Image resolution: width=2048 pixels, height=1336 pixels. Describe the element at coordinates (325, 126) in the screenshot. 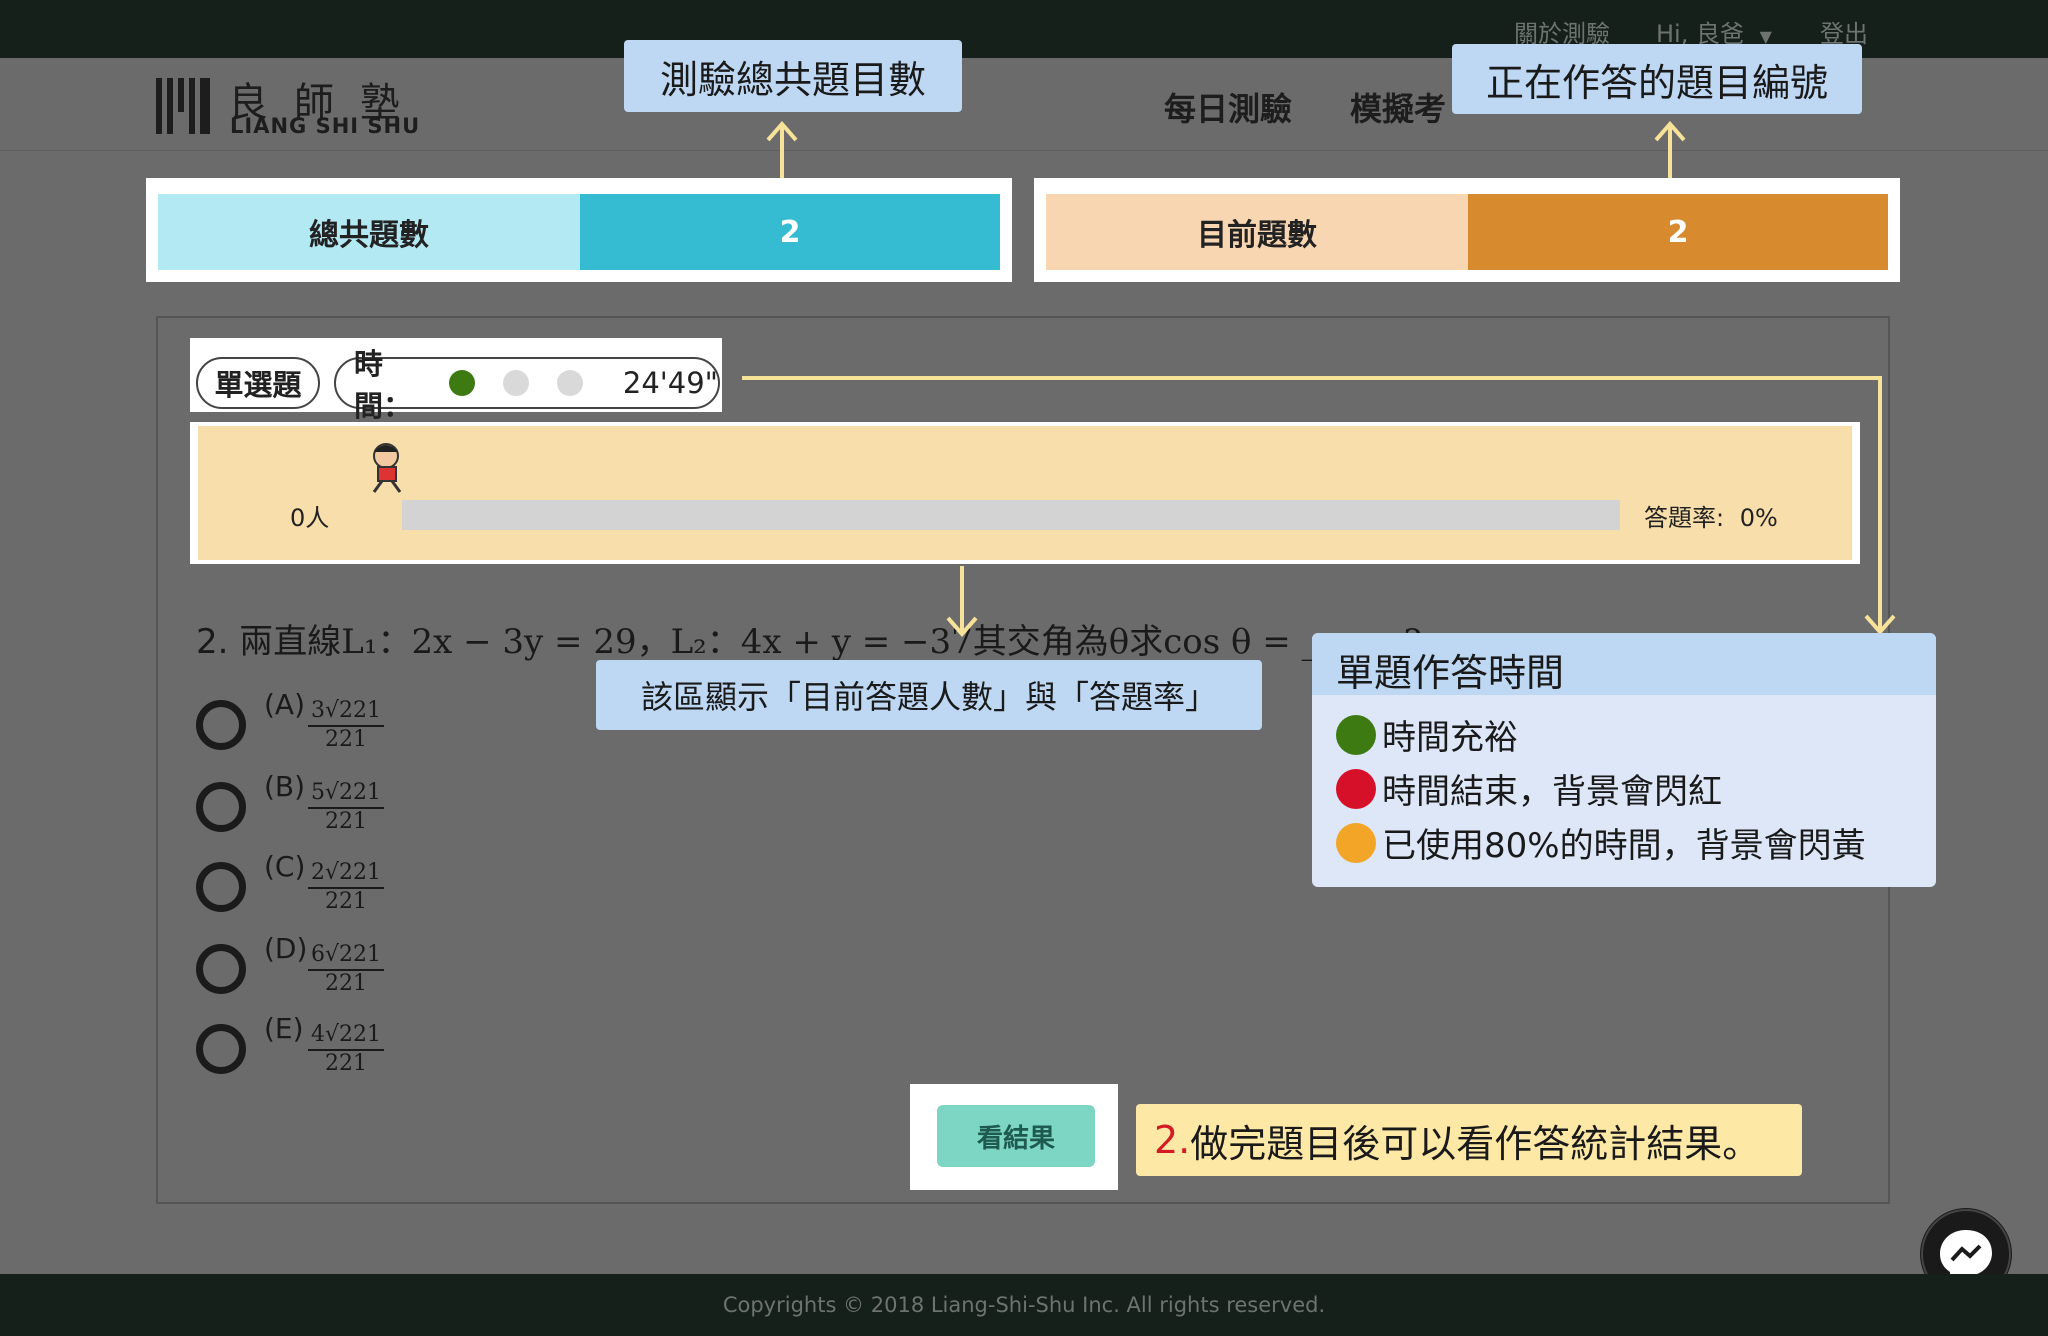

I see `logo-english: LIANG SHI SHU` at that location.